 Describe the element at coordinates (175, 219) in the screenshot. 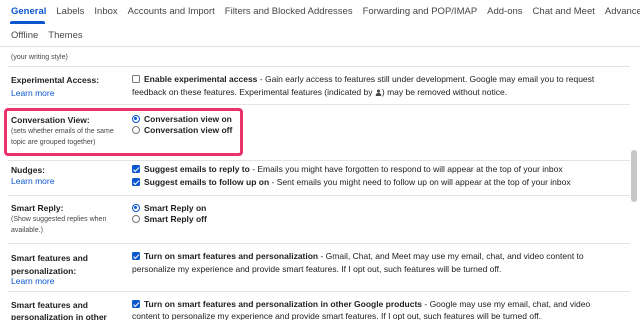

I see `smart-reply-off-label: Smart Reply off` at that location.